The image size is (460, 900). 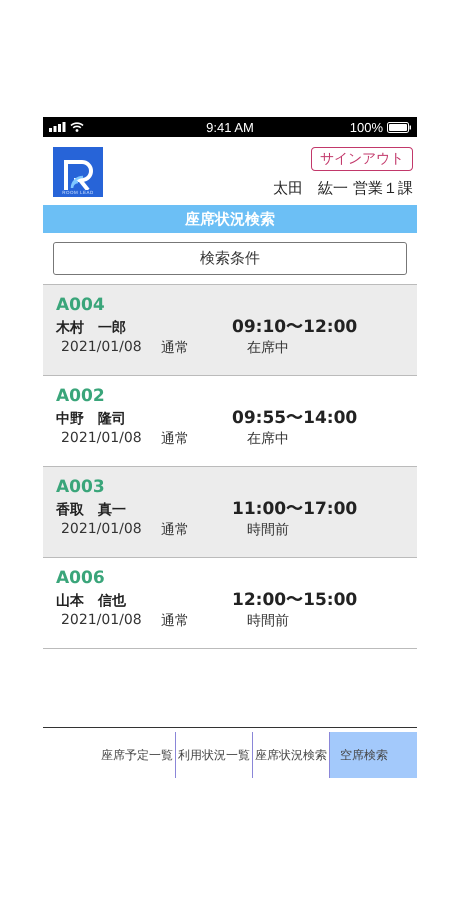 What do you see at coordinates (230, 330) in the screenshot?
I see `reservation-item: A004 木村 一郎 09:10〜12:00 2021/01/08 通常 在席中` at bounding box center [230, 330].